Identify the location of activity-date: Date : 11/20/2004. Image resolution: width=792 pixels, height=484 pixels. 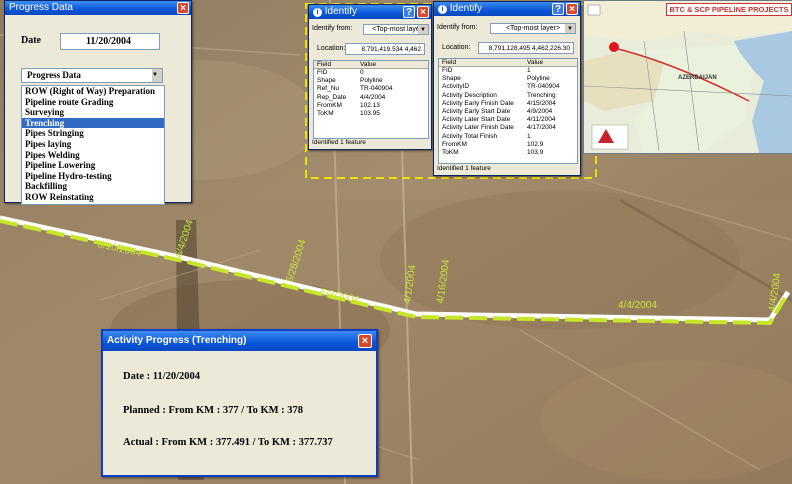
(161, 376).